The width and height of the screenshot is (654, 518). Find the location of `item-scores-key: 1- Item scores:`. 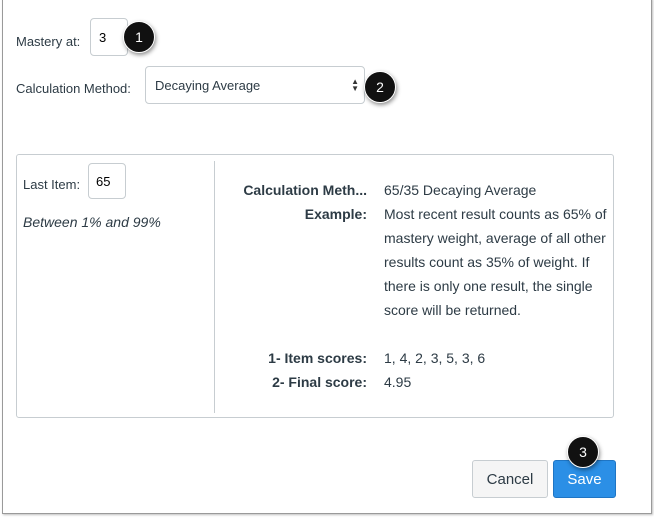

item-scores-key: 1- Item scores: is located at coordinates (317, 358).